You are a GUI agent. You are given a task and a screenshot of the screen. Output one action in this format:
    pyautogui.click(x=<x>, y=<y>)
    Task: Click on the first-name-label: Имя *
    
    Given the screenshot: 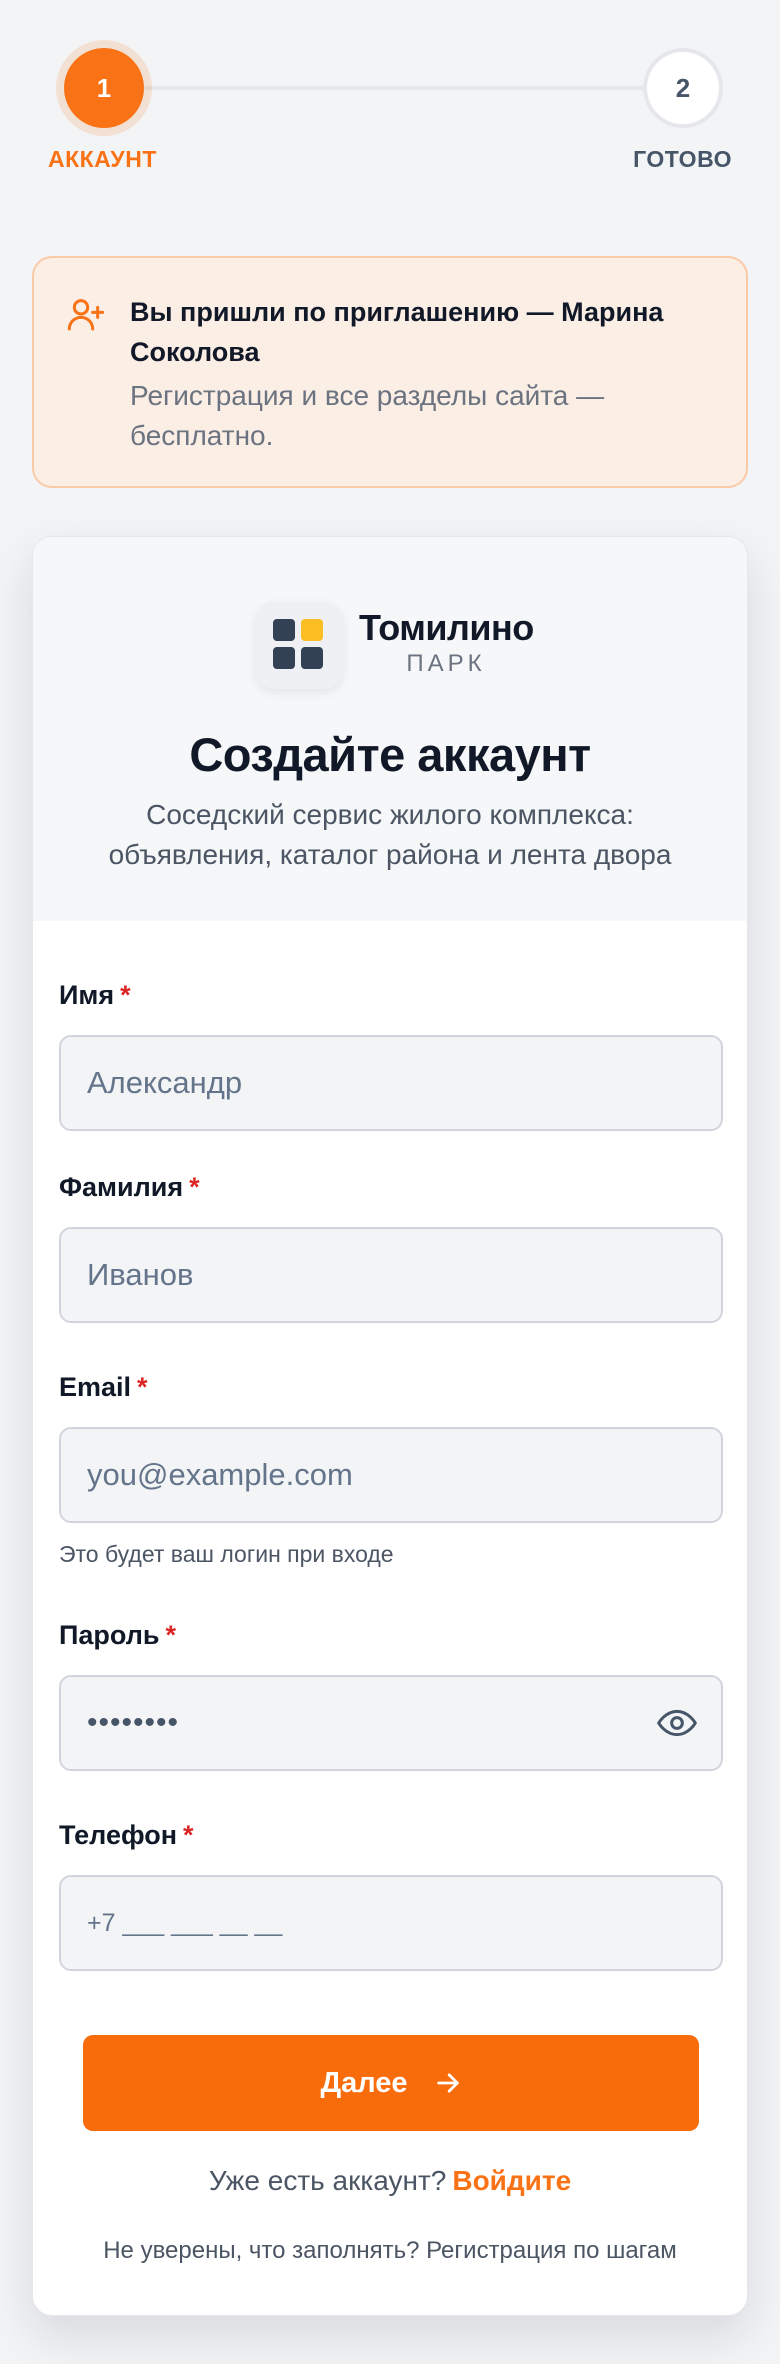 What is the action you would take?
    pyautogui.click(x=95, y=995)
    